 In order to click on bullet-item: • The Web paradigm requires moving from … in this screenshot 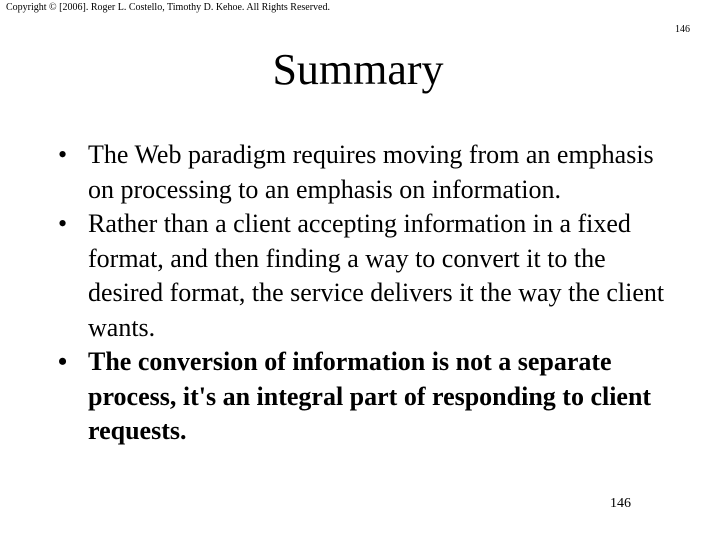, I will do `click(368, 172)`.